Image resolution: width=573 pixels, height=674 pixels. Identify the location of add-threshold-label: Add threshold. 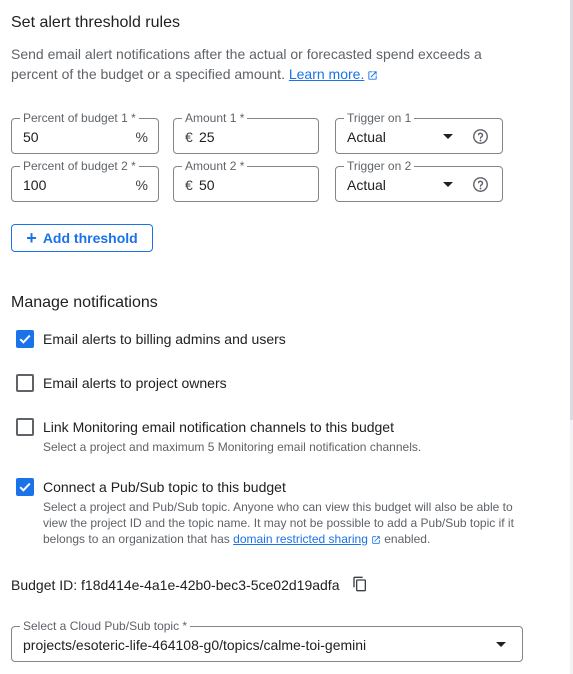
(90, 238).